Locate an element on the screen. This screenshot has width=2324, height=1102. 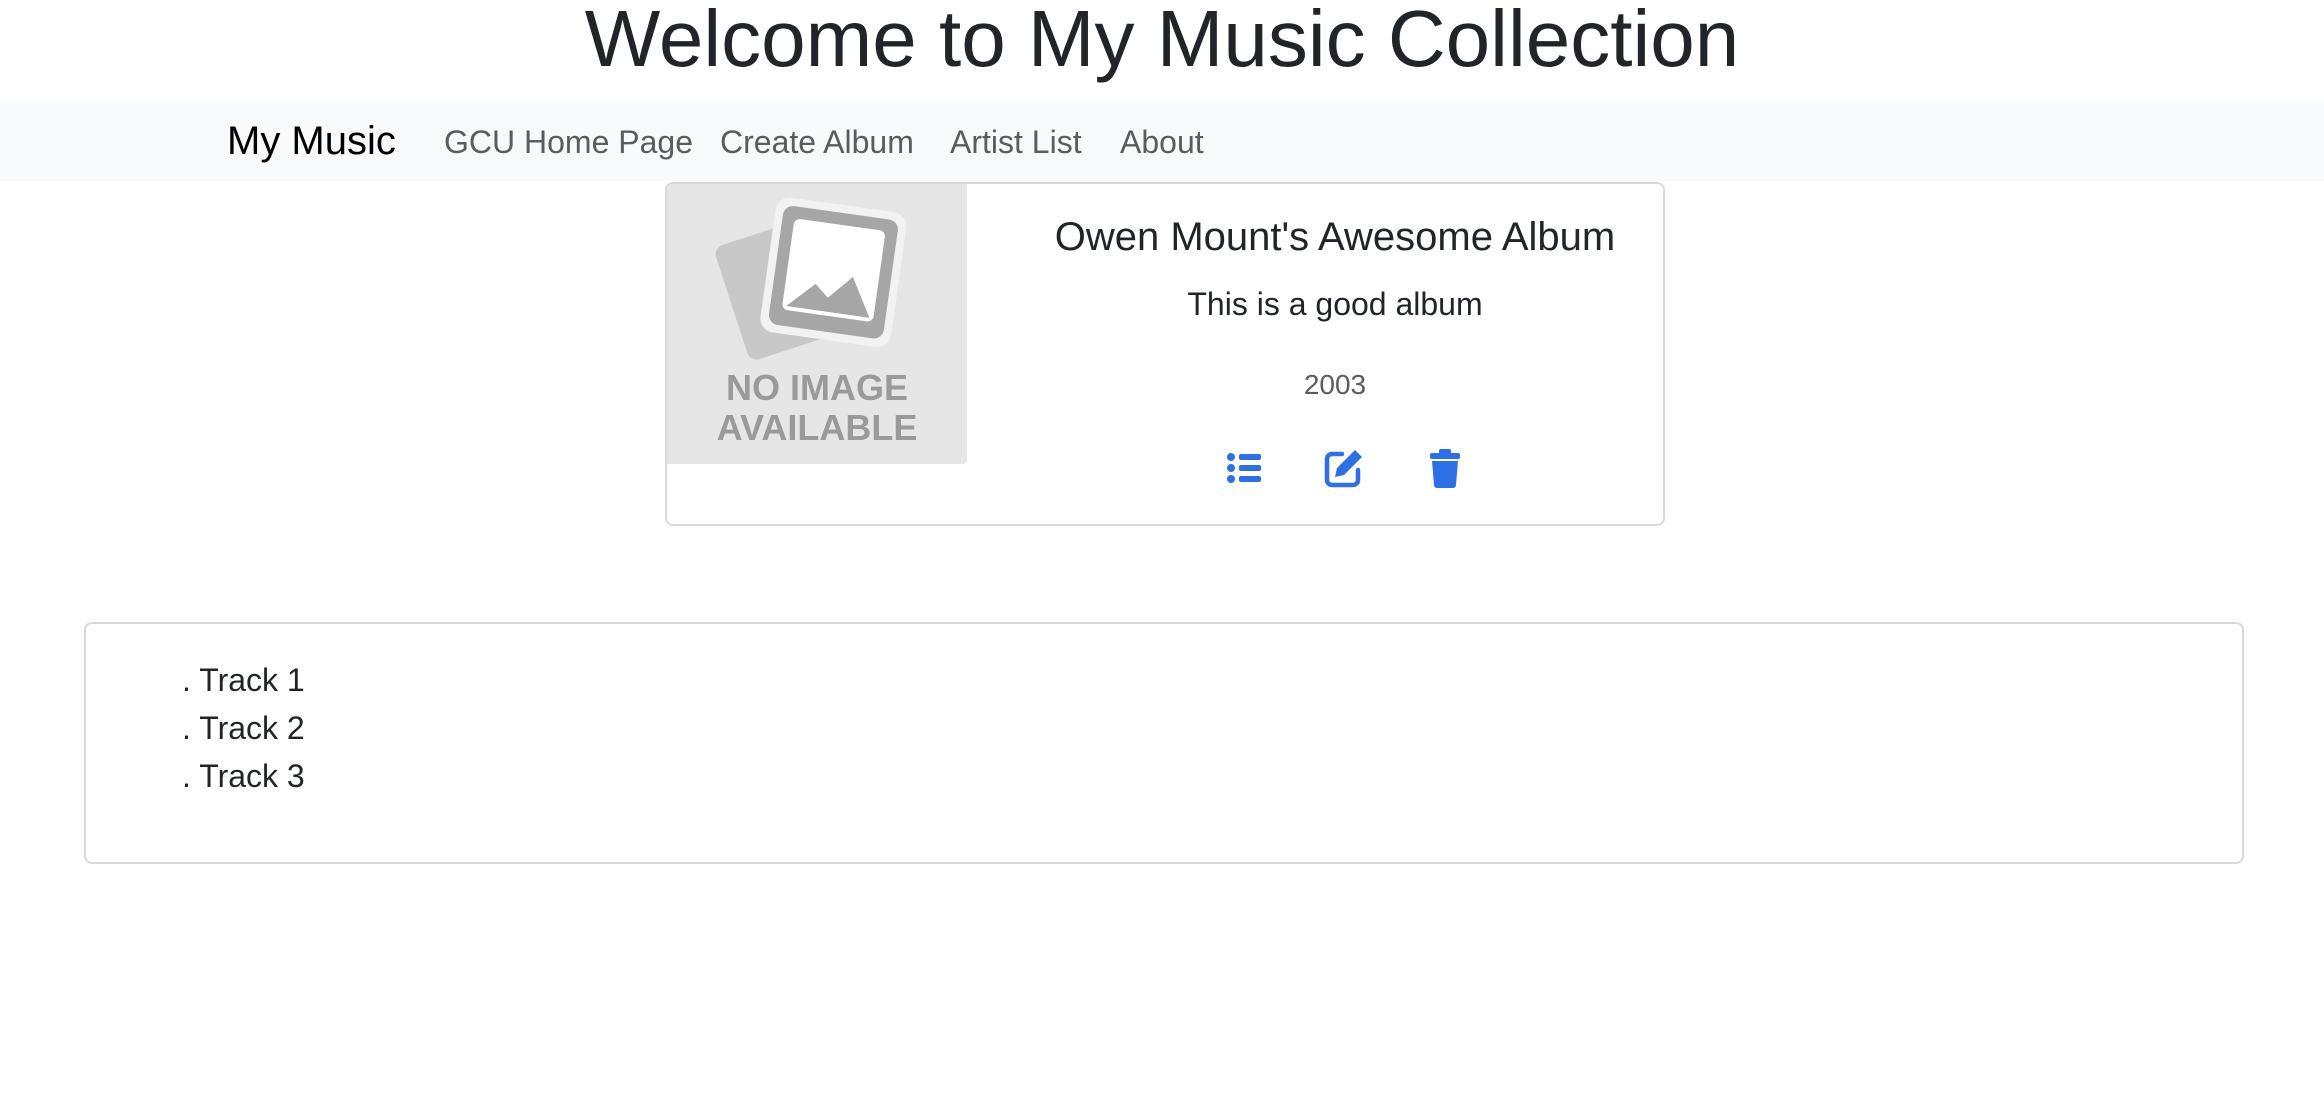
nav-link-create-album: Create Album is located at coordinates (817, 142).